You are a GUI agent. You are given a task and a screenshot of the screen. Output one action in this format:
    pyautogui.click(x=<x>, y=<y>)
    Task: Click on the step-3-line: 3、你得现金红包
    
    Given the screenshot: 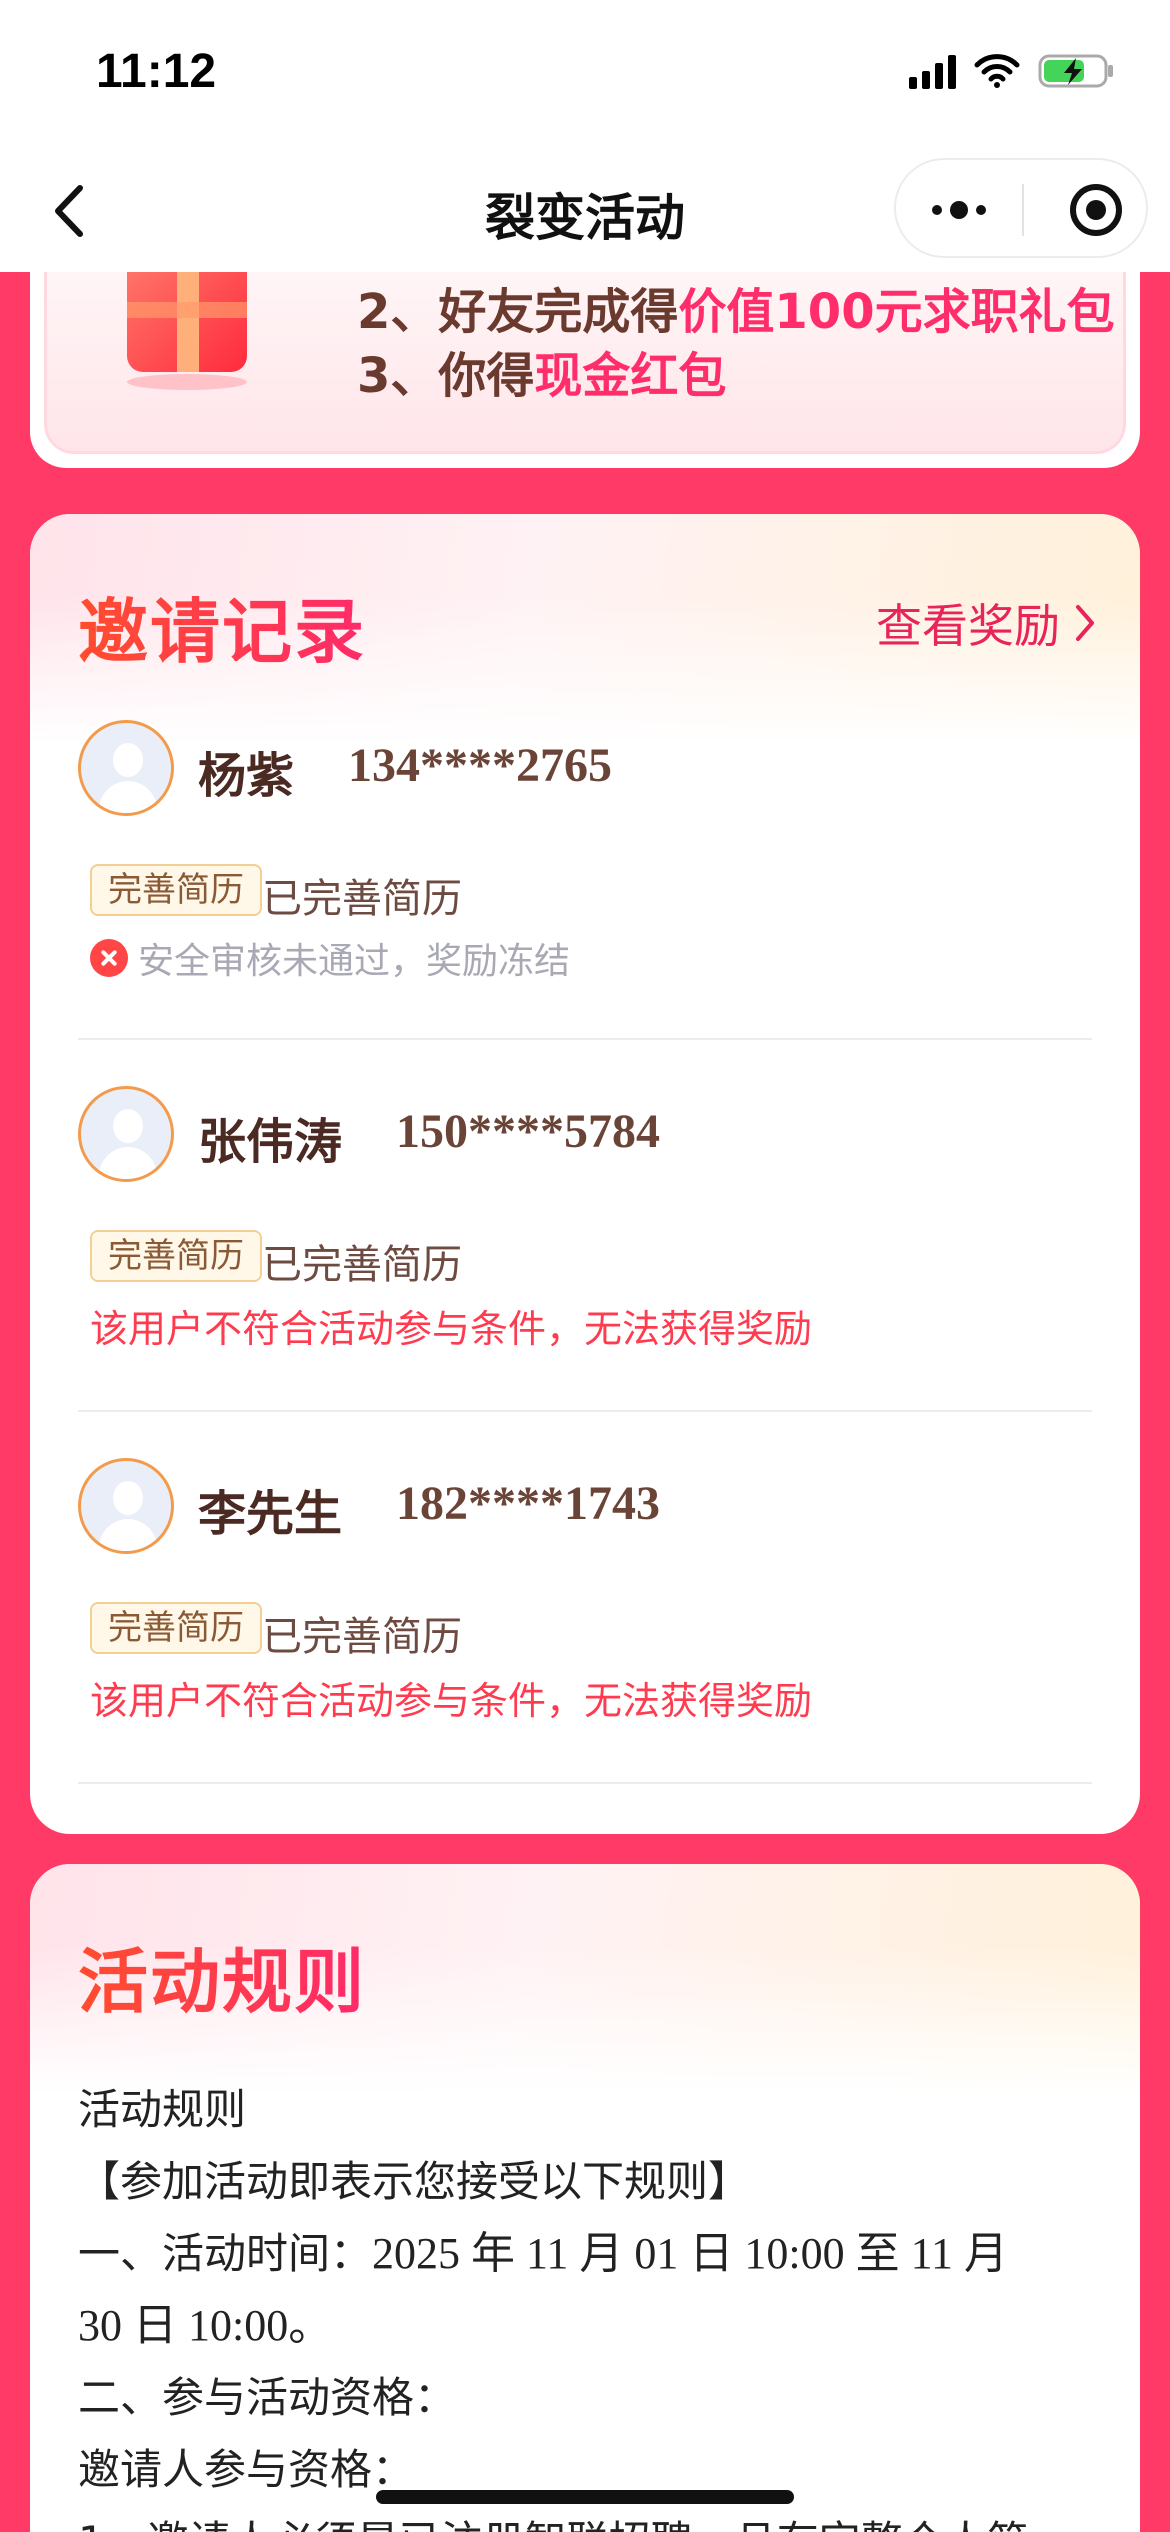 What is the action you would take?
    pyautogui.click(x=541, y=371)
    